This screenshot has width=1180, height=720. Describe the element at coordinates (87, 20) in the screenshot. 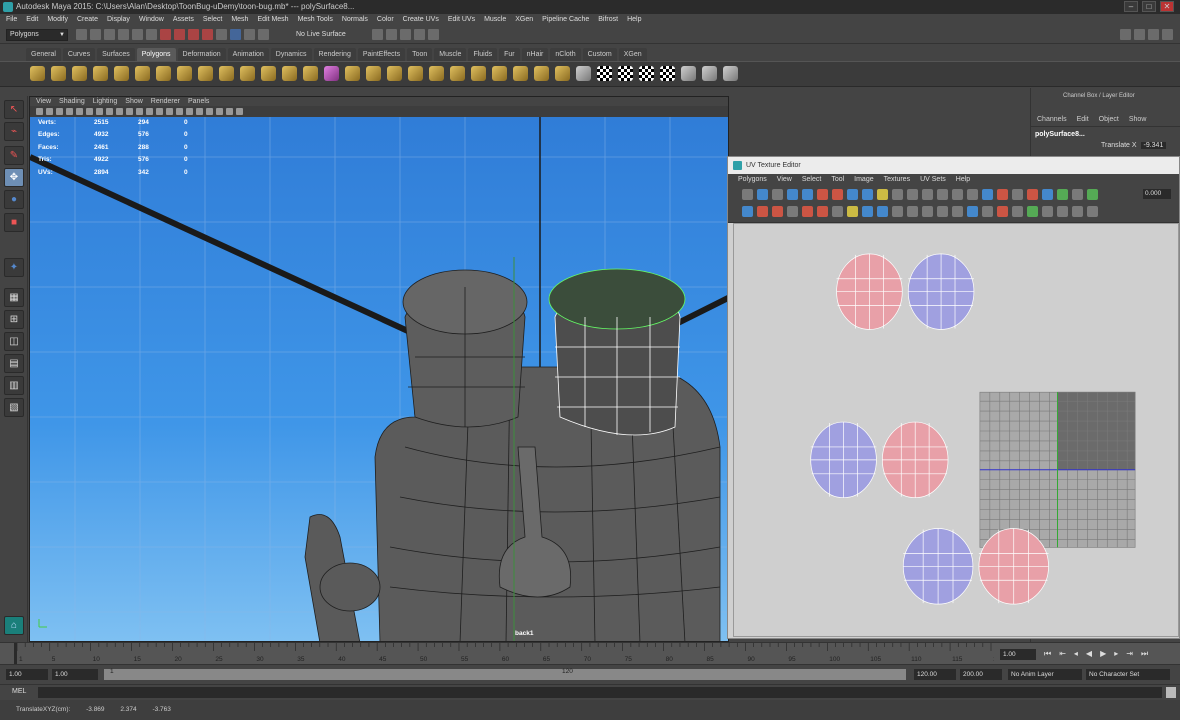

I see `menu-create: Create` at that location.